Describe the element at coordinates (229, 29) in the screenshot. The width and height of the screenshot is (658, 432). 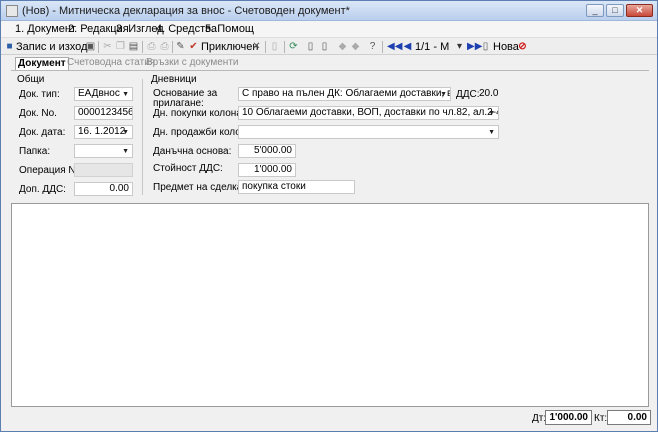
I see `menu-help: 5. Помощ` at that location.